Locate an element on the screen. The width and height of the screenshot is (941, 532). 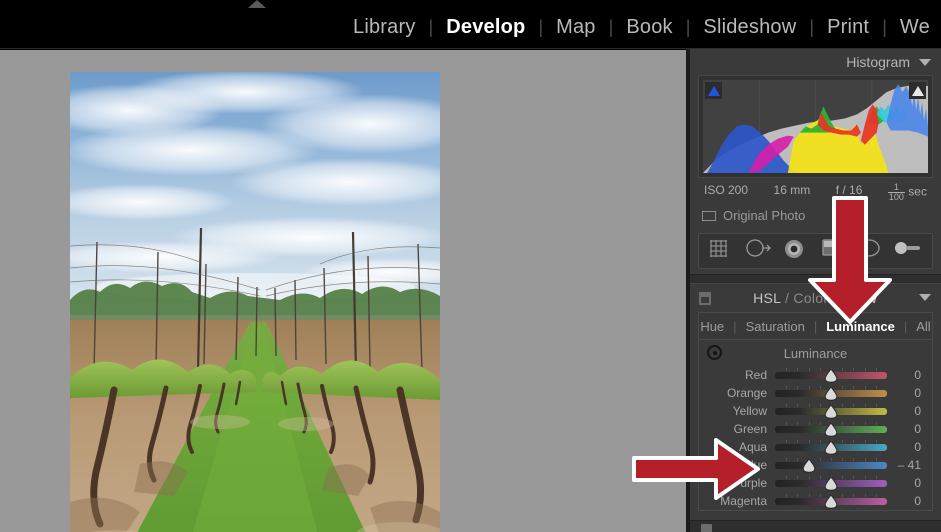
slider-value-purple: 0 is located at coordinates (907, 483).